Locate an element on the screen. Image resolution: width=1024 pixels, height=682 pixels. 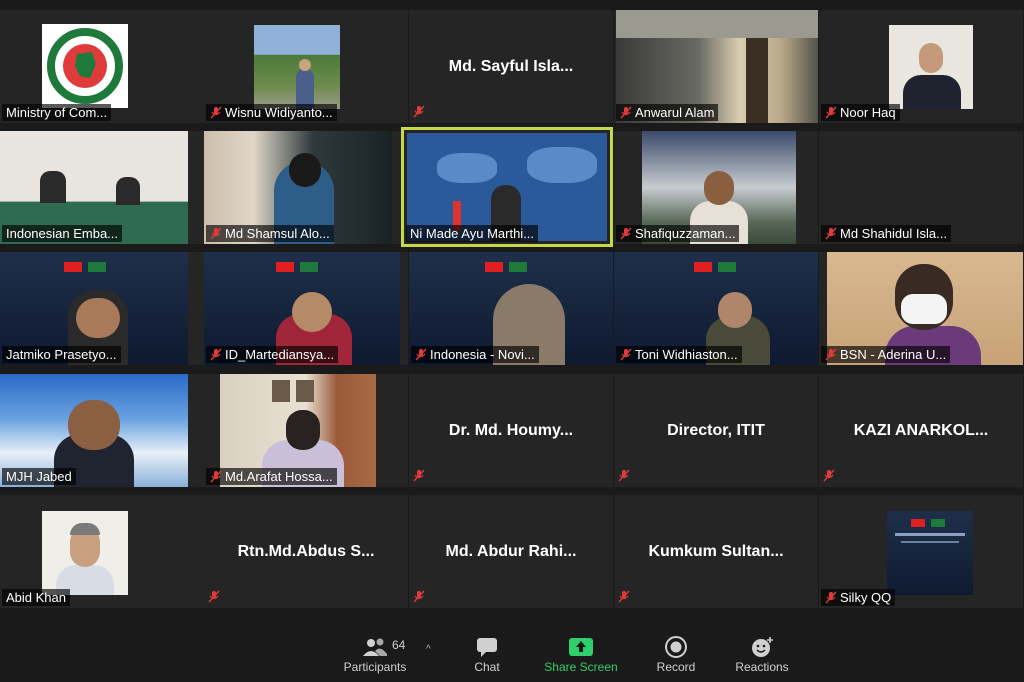
participant-name: Silky QQ is located at coordinates (858, 597).